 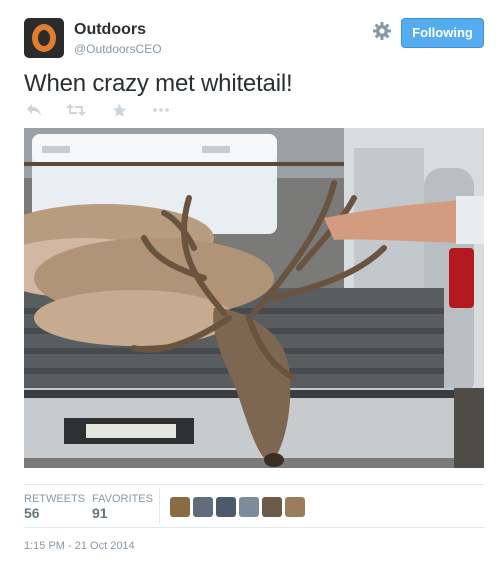 What do you see at coordinates (100, 513) in the screenshot?
I see `favorites-count: 91` at bounding box center [100, 513].